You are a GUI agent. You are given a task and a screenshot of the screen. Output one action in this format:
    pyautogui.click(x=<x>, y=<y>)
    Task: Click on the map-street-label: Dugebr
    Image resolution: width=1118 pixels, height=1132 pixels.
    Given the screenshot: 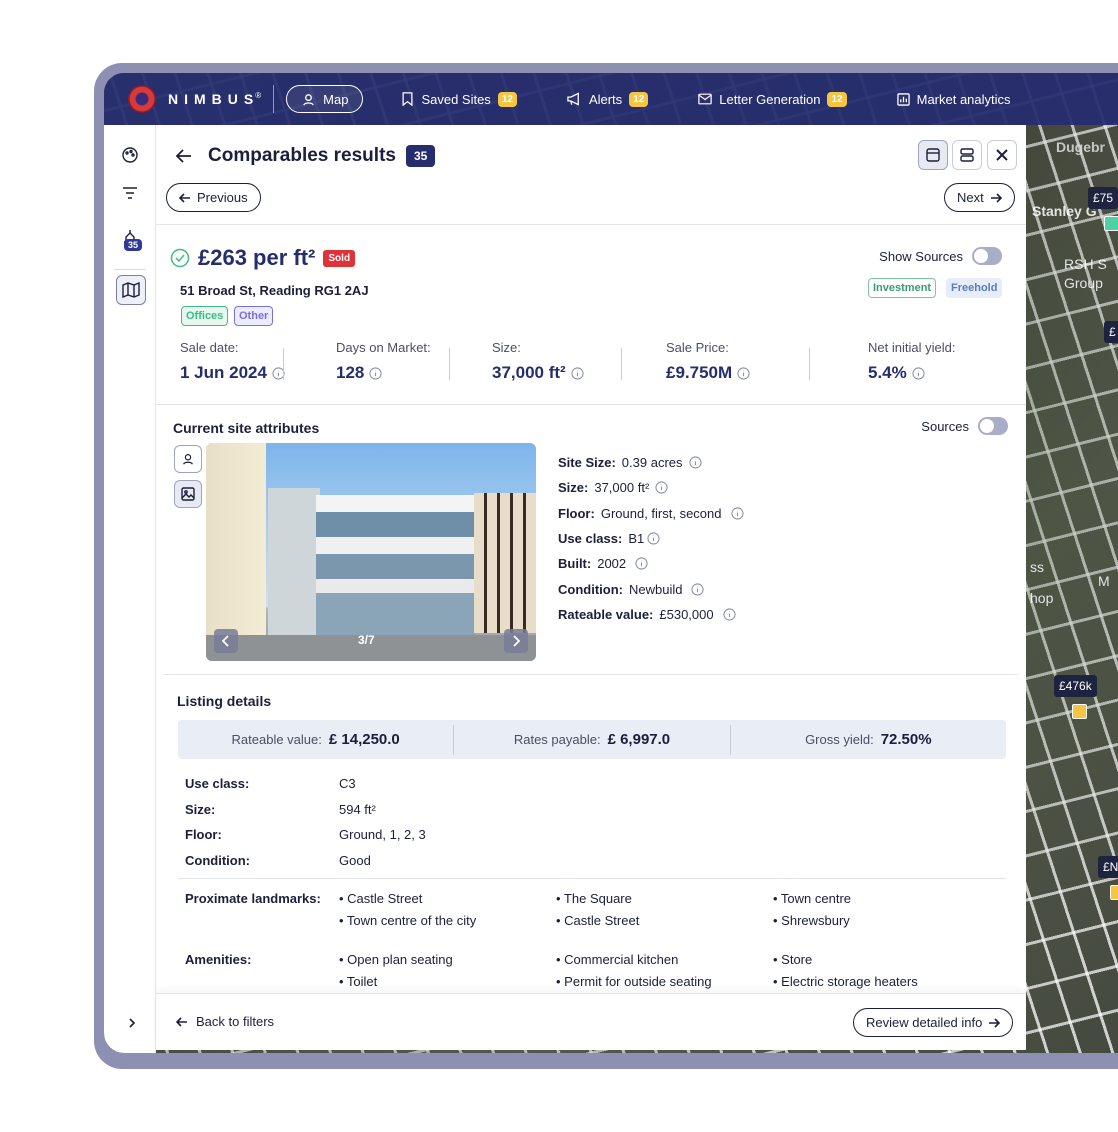 What is the action you would take?
    pyautogui.click(x=1080, y=147)
    